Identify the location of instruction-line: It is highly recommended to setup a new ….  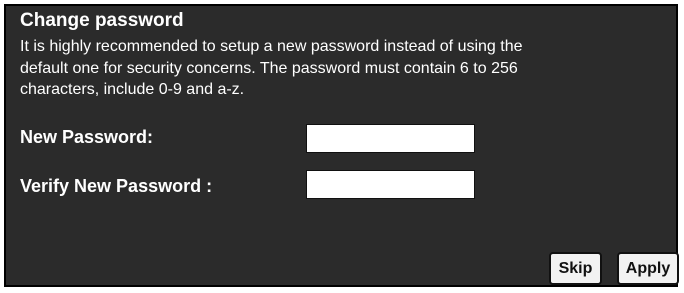
(271, 46).